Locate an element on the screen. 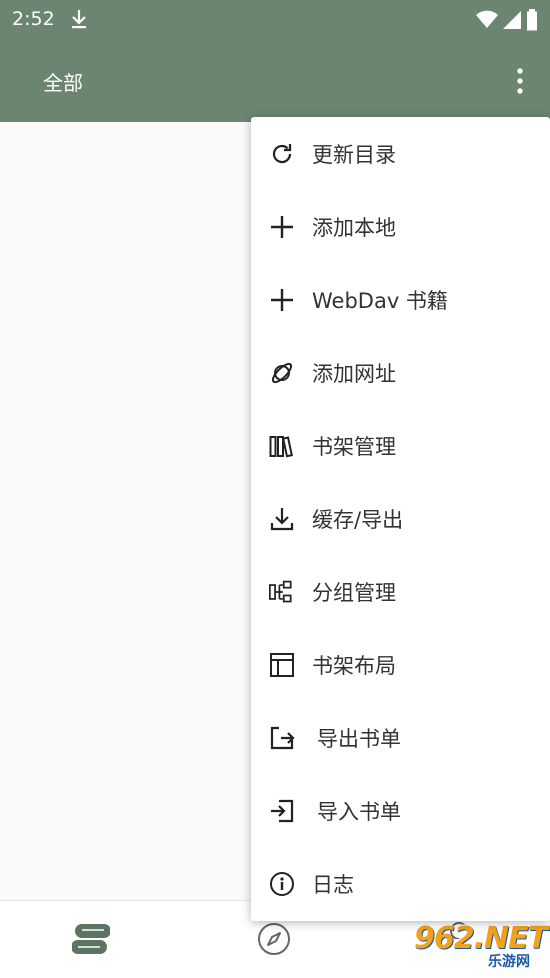  menu-item-label: 分组管理 is located at coordinates (354, 592).